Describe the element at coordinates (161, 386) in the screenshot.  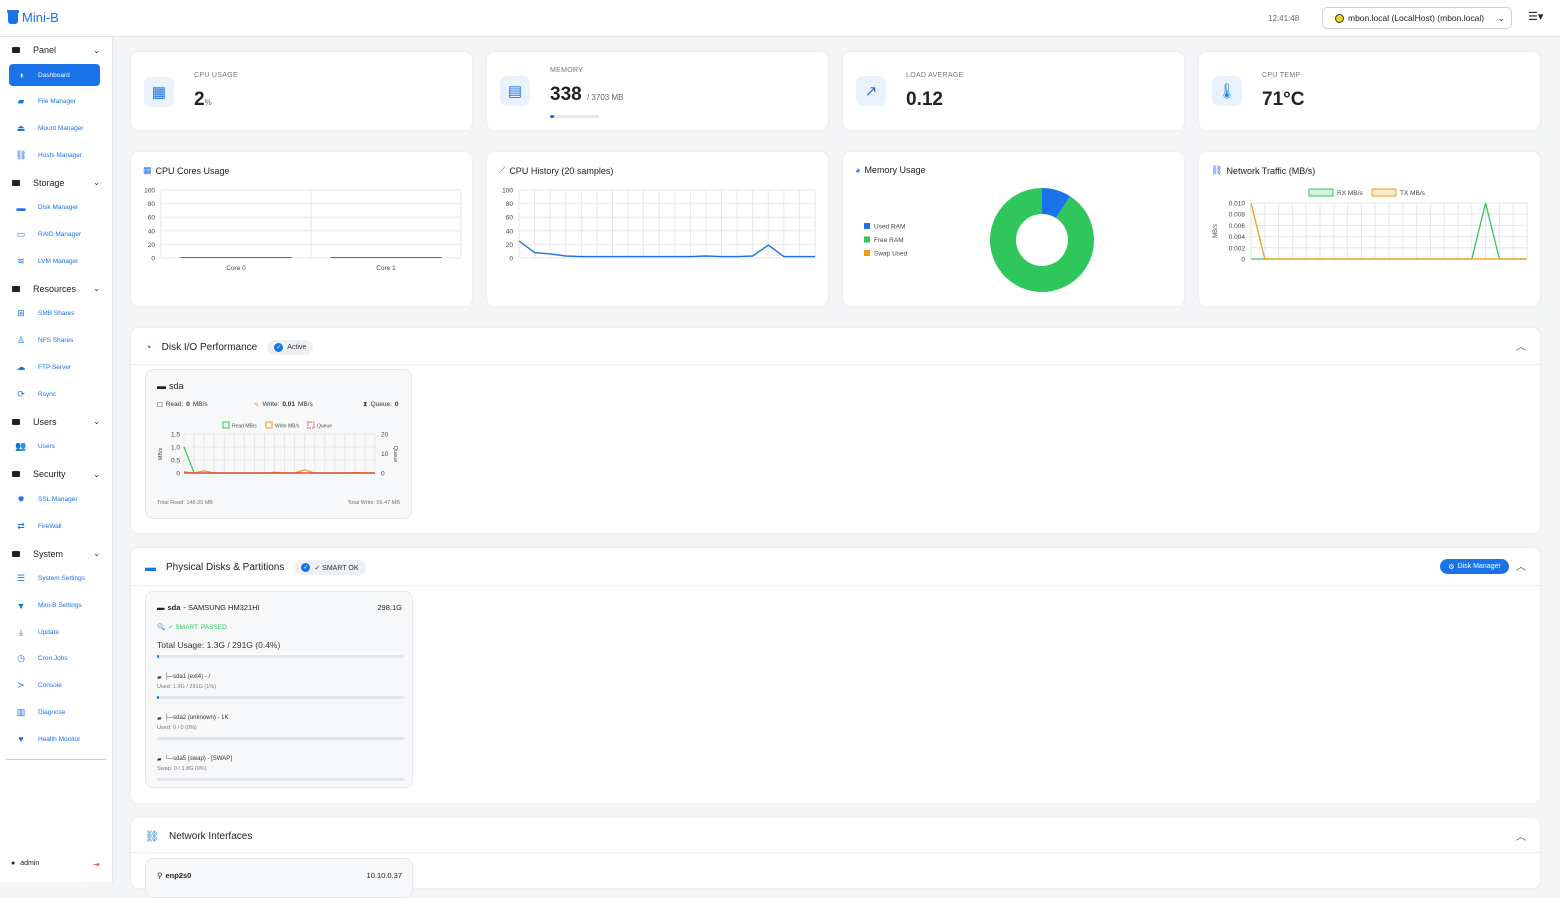
I see `hdd-icon: ▬` at that location.